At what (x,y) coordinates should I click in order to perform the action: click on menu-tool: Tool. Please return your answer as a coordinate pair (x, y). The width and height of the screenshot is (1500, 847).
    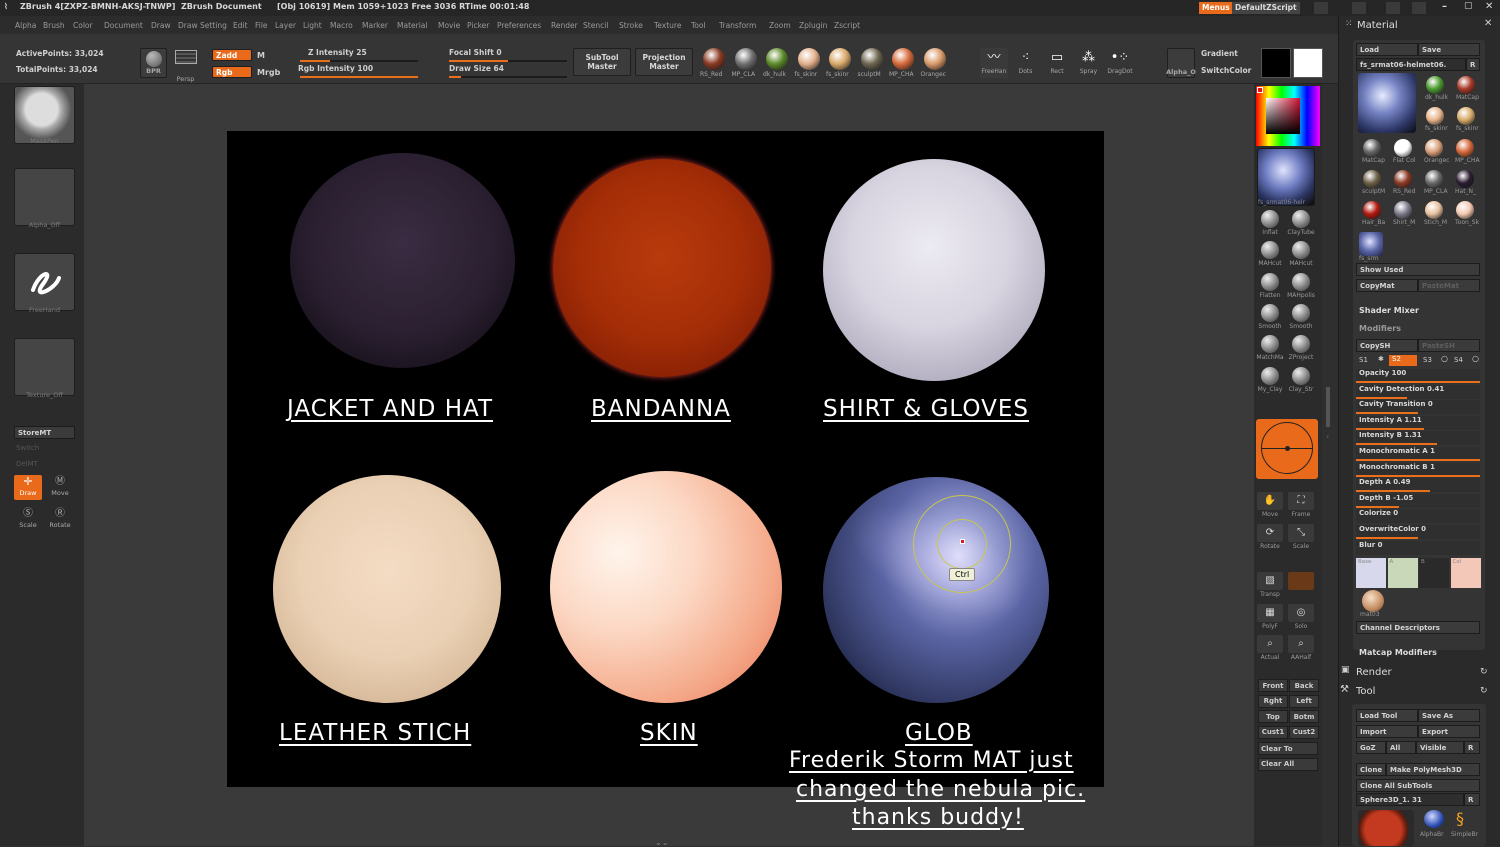
    Looking at the image, I should click on (698, 25).